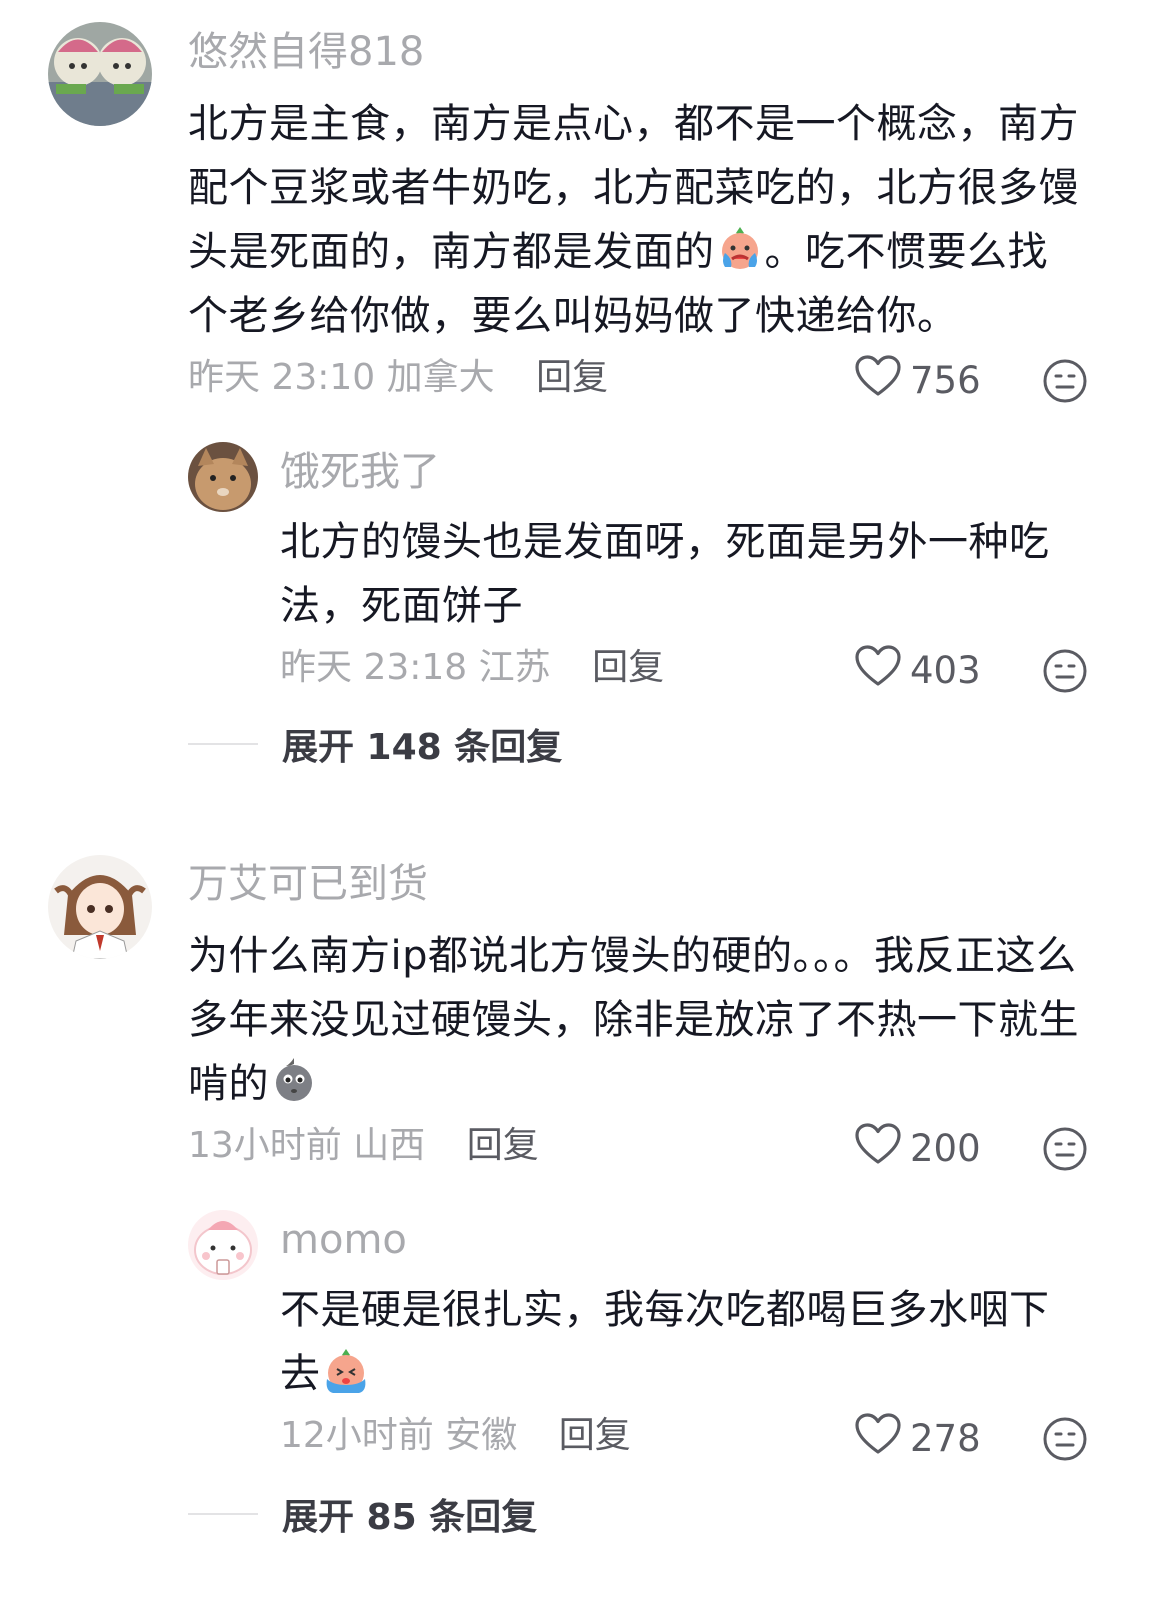 This screenshot has height=1616, width=1170. I want to click on comment-time: 13小时前, so click(265, 1145).